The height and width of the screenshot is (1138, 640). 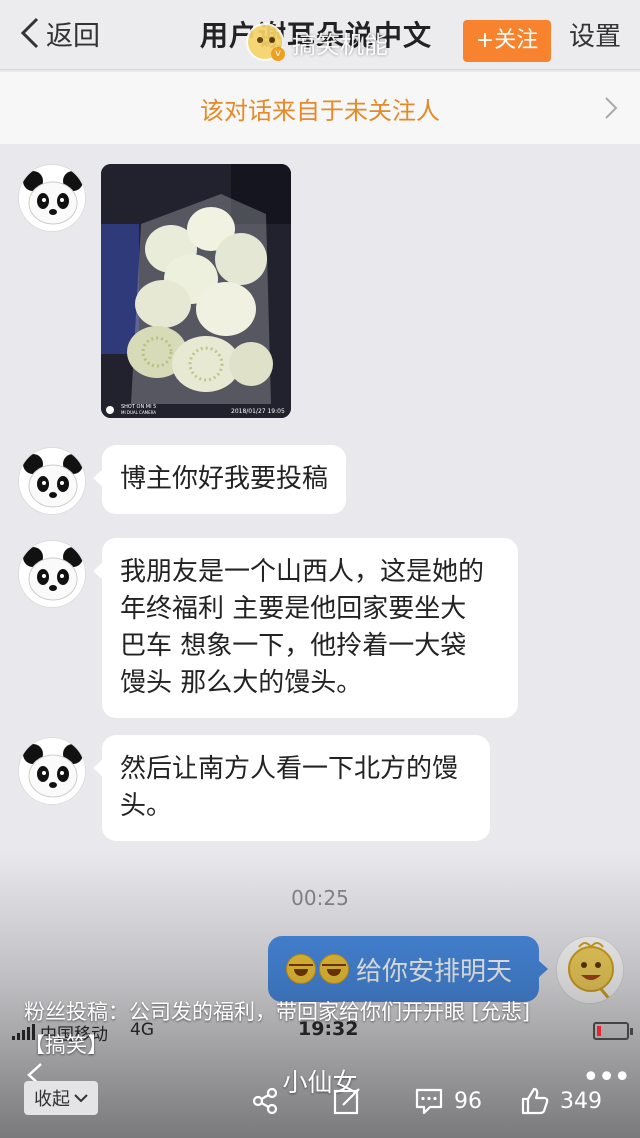 I want to click on caption-line: 【搞笑】, so click(x=66, y=1045).